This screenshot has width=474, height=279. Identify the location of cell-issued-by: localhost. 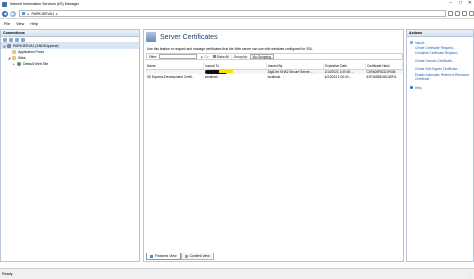
(274, 76).